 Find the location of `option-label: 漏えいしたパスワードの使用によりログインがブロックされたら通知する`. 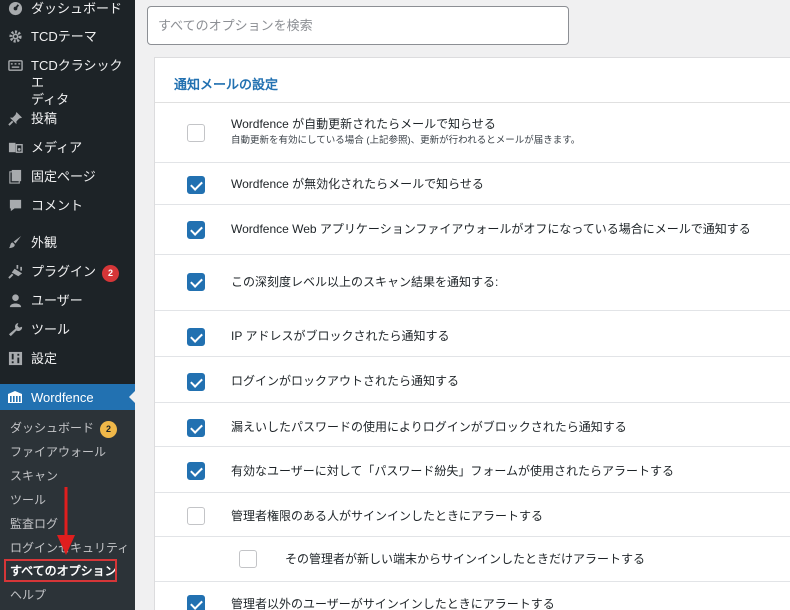

option-label: 漏えいしたパスワードの使用によりログインがブロックされたら通知する is located at coordinates (429, 427).